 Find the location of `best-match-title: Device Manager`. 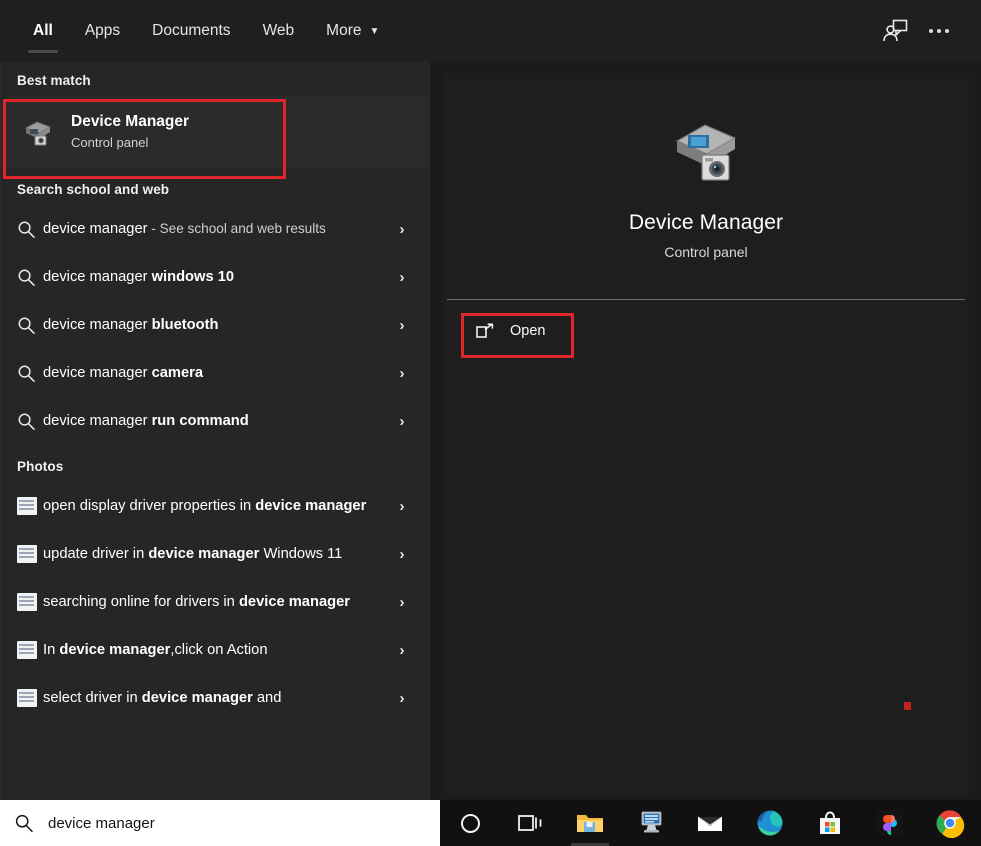

best-match-title: Device Manager is located at coordinates (130, 121).